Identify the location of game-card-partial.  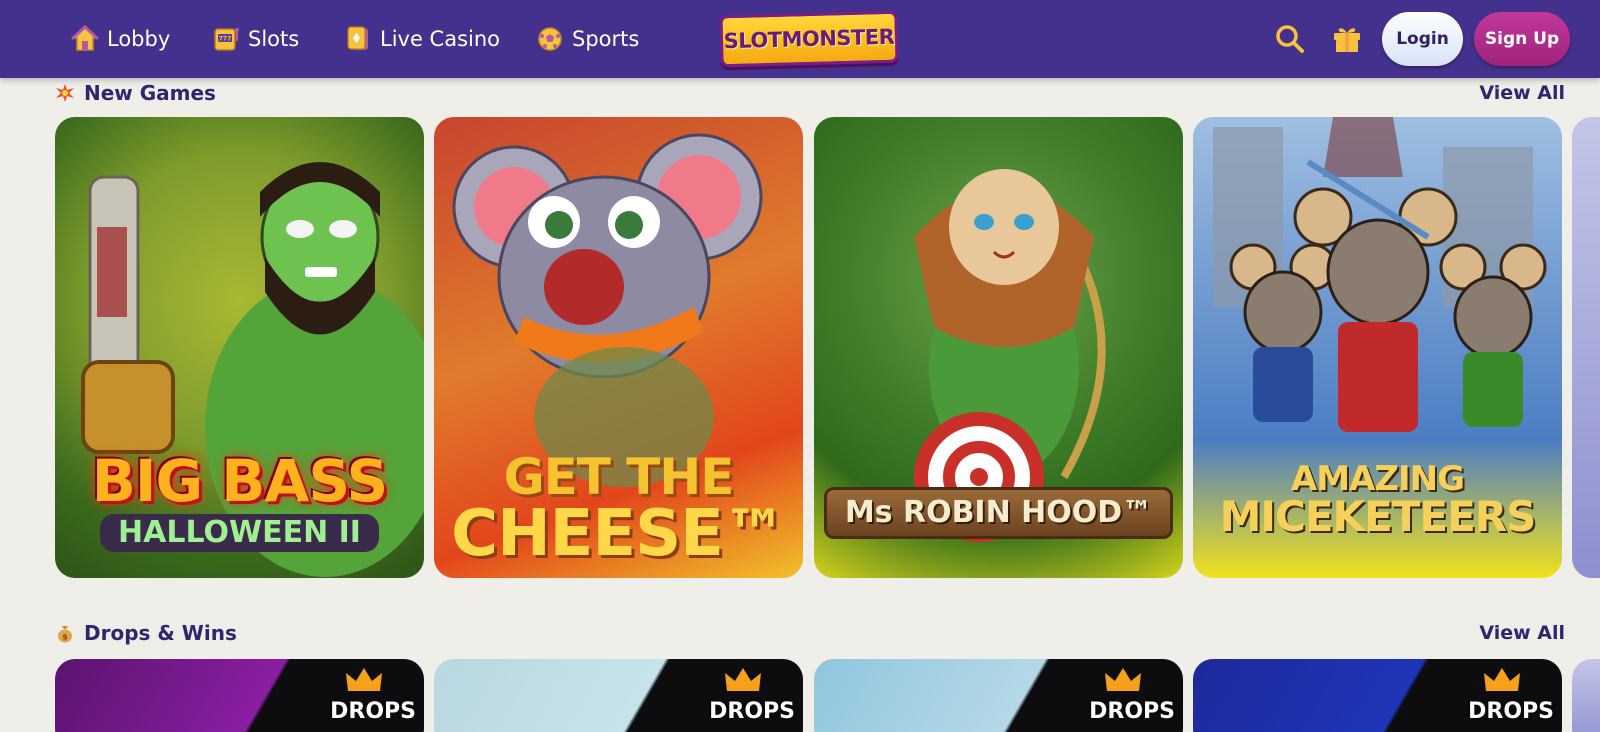
(1586, 347).